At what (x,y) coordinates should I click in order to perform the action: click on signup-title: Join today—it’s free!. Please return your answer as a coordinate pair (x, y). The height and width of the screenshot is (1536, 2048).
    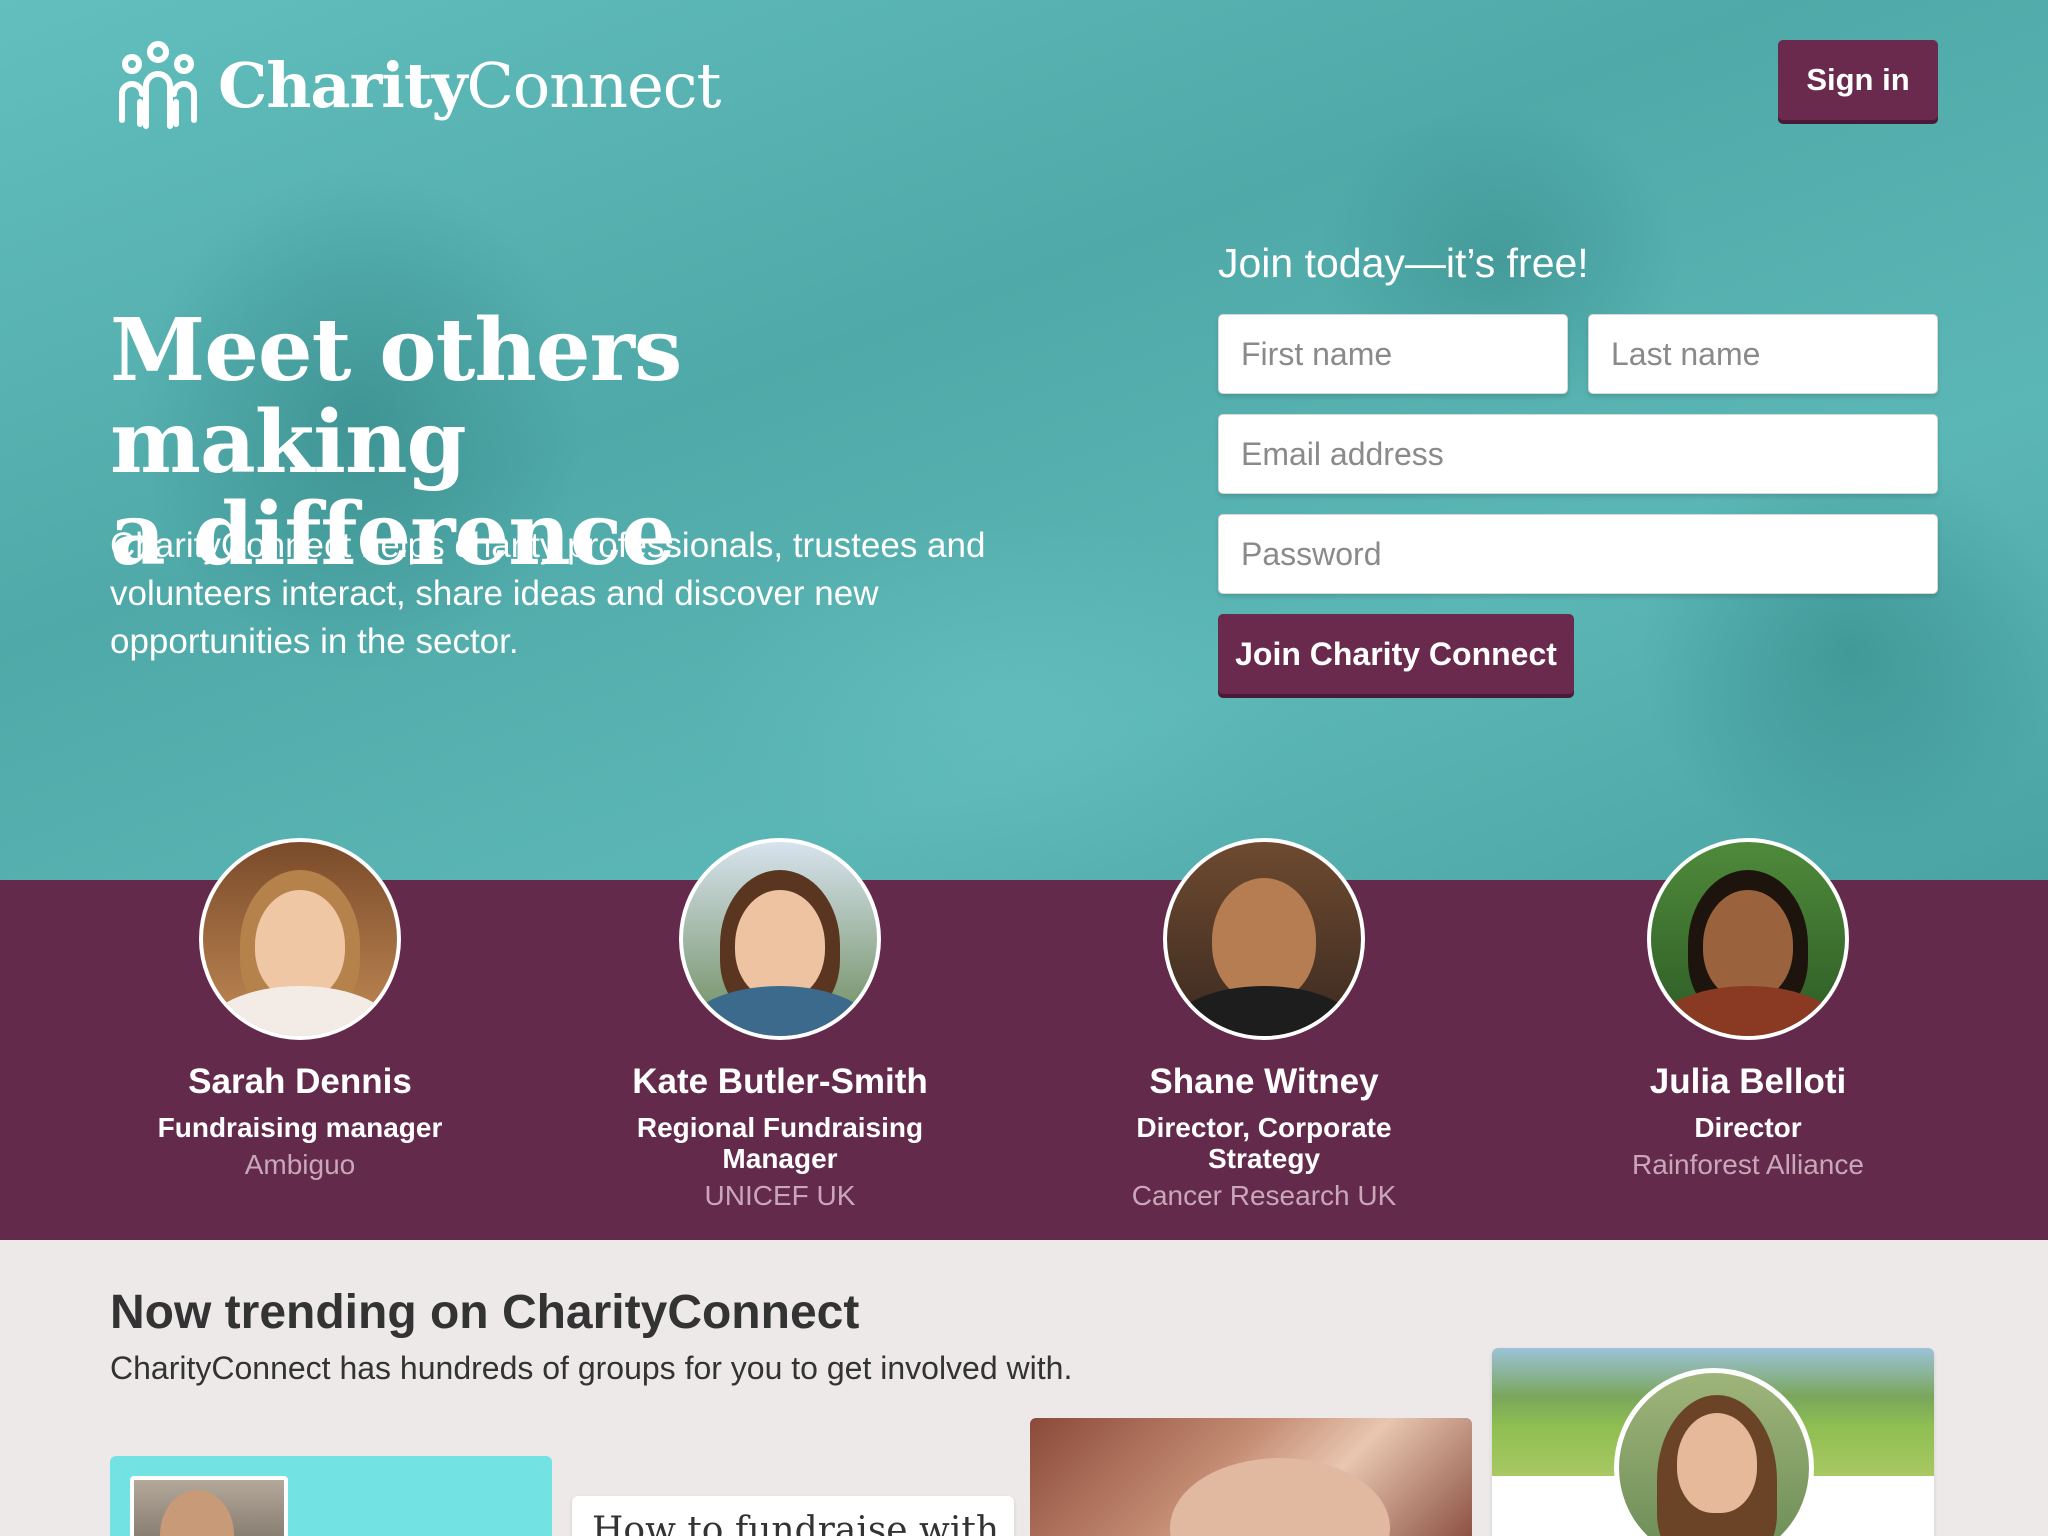
    Looking at the image, I should click on (1403, 263).